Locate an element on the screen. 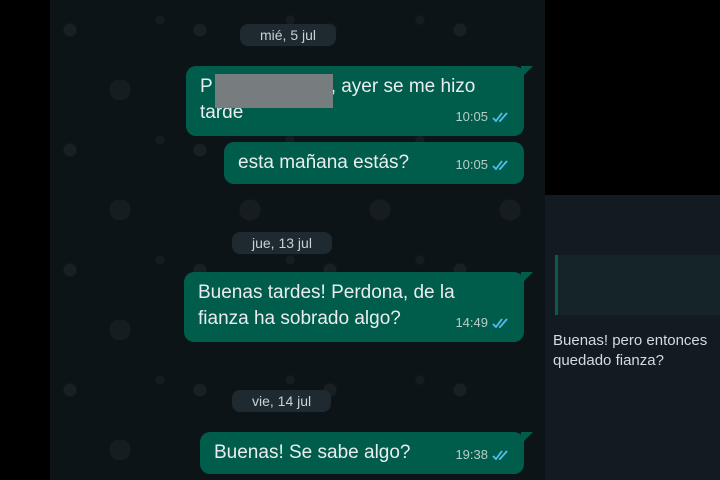 This screenshot has width=720, height=480. date-separator: mié, 5 jul is located at coordinates (288, 35).